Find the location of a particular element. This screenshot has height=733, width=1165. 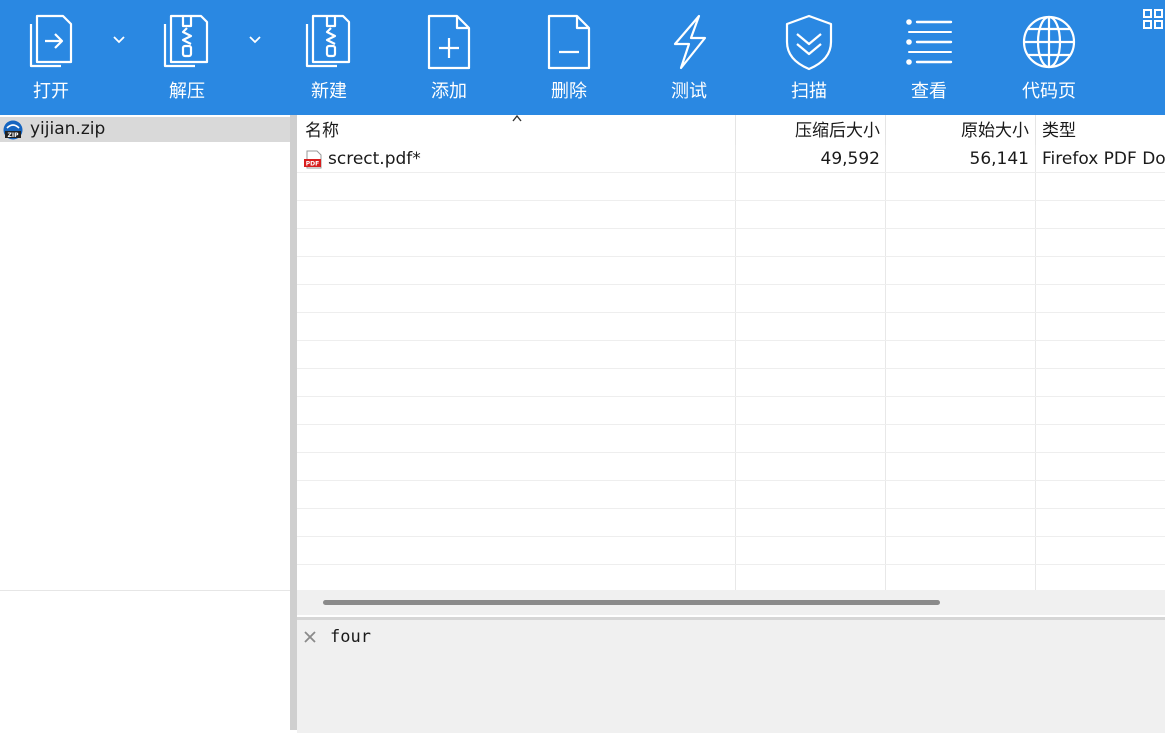

close-icon is located at coordinates (310, 637).